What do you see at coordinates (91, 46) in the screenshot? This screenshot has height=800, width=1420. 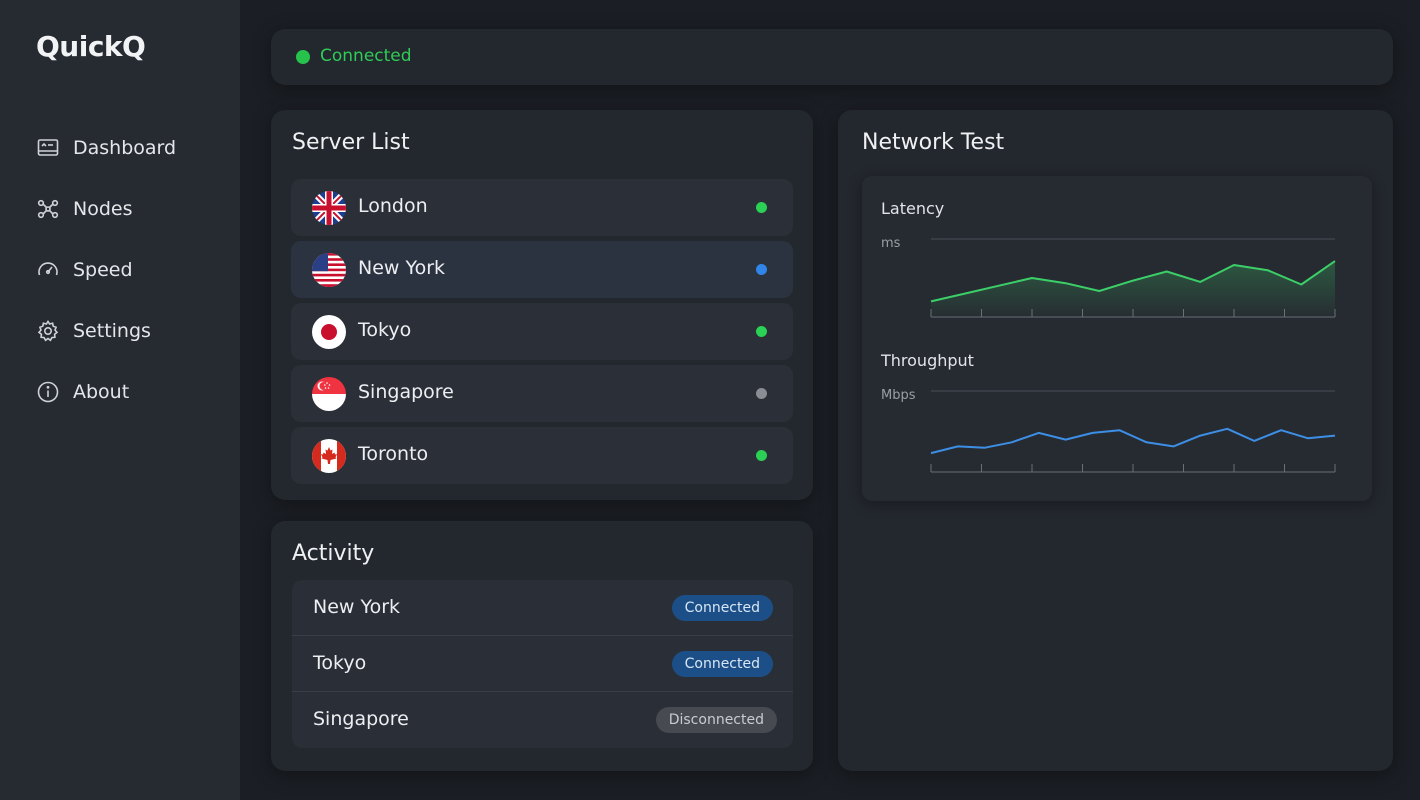 I see `app-logo: QuickQ` at bounding box center [91, 46].